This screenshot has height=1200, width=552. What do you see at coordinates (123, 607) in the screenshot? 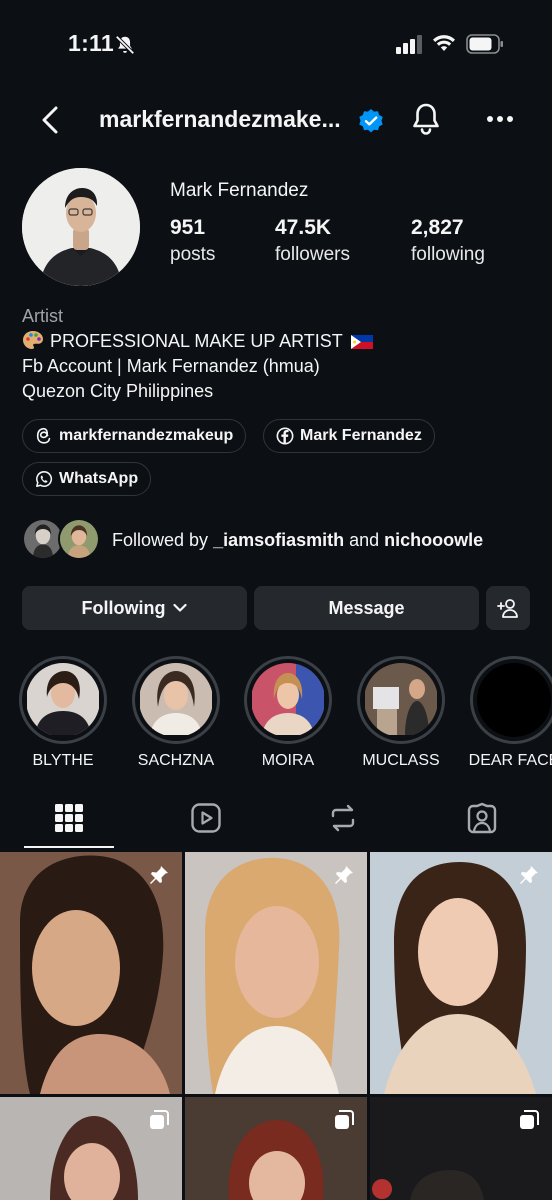
I see `following-button-label: Following` at bounding box center [123, 607].